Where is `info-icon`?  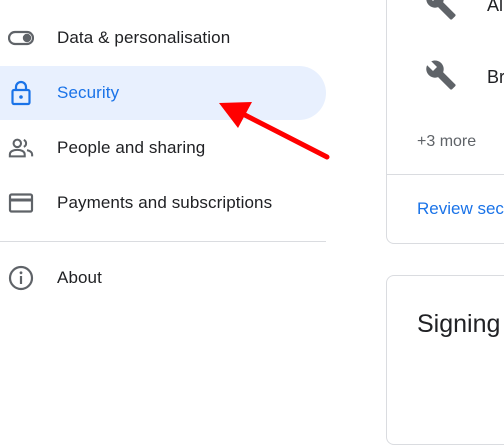
info-icon is located at coordinates (21, 278).